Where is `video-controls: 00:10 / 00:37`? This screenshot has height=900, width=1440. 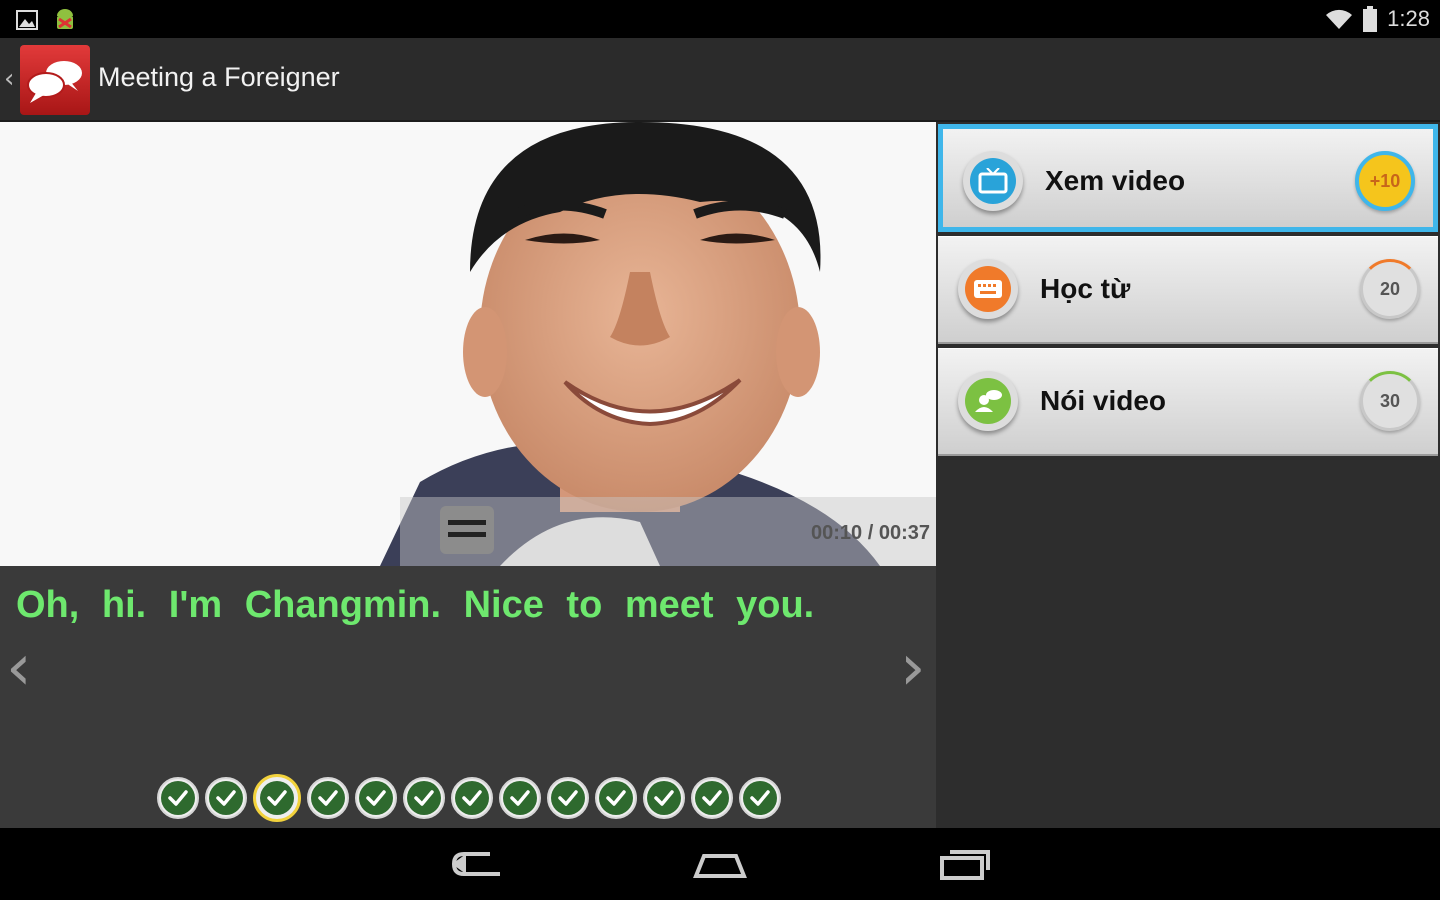 video-controls: 00:10 / 00:37 is located at coordinates (668, 531).